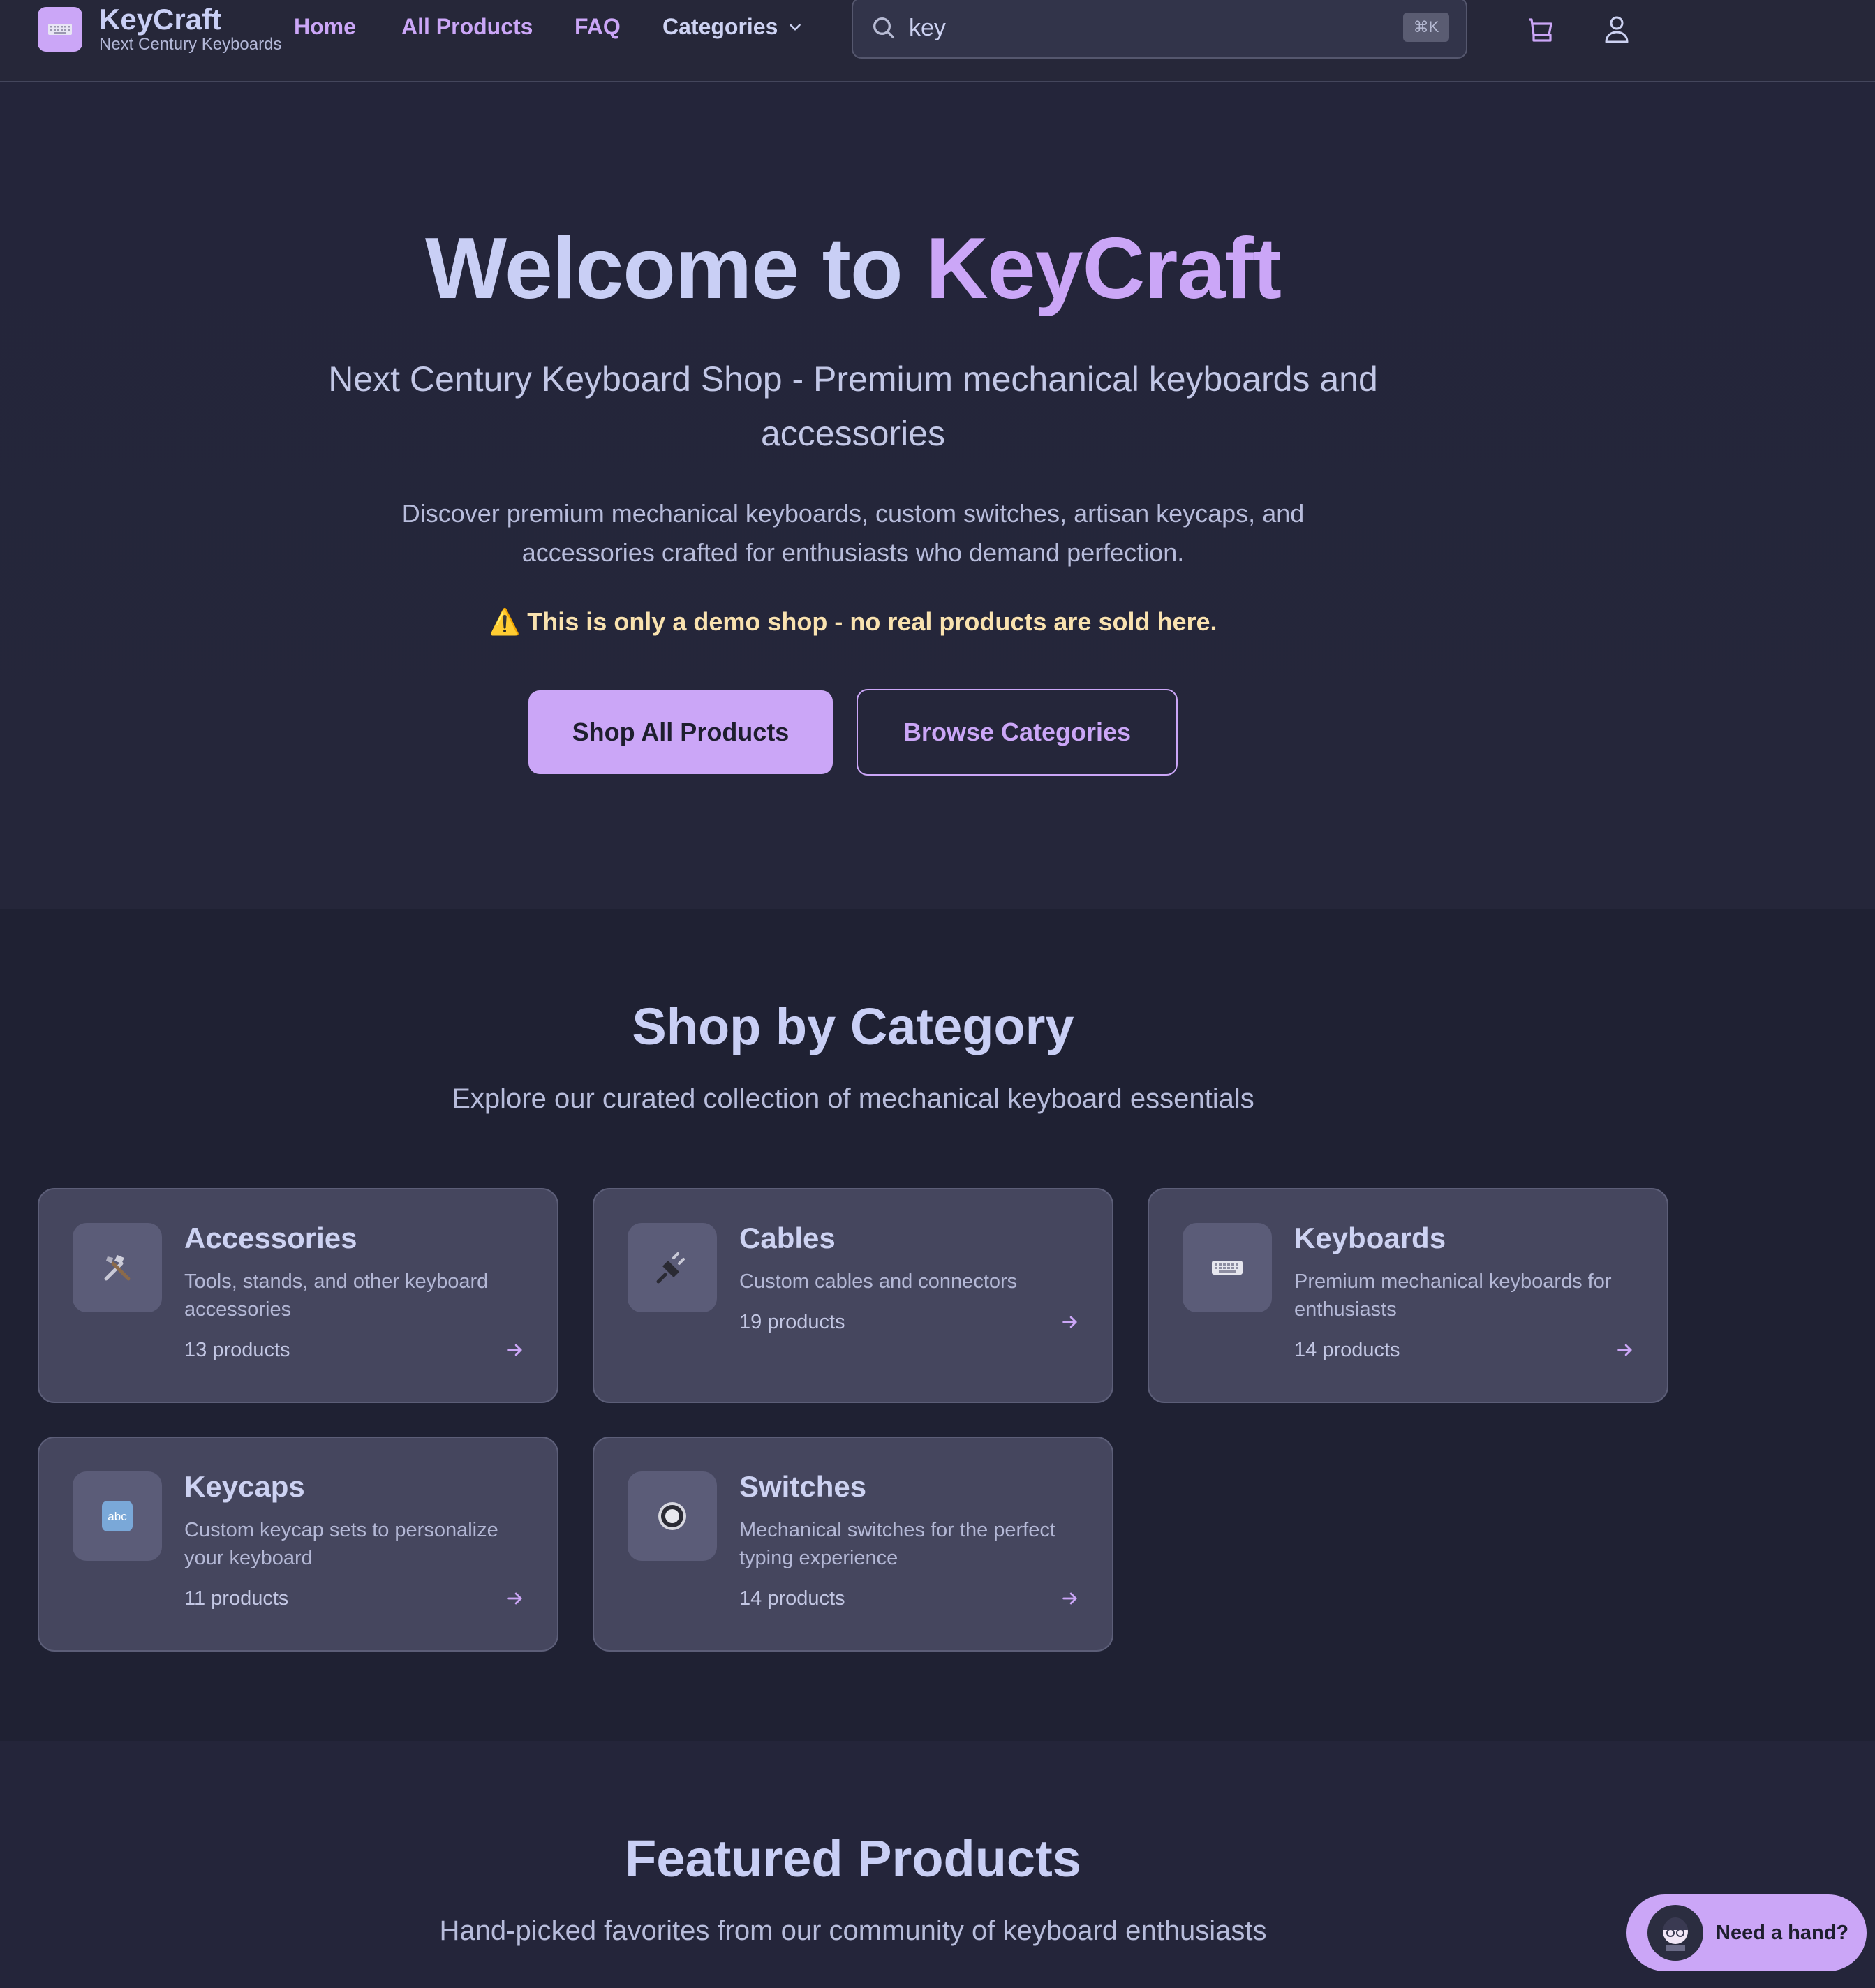 The height and width of the screenshot is (1988, 1875). Describe the element at coordinates (467, 27) in the screenshot. I see `nav-all-products: All Products` at that location.